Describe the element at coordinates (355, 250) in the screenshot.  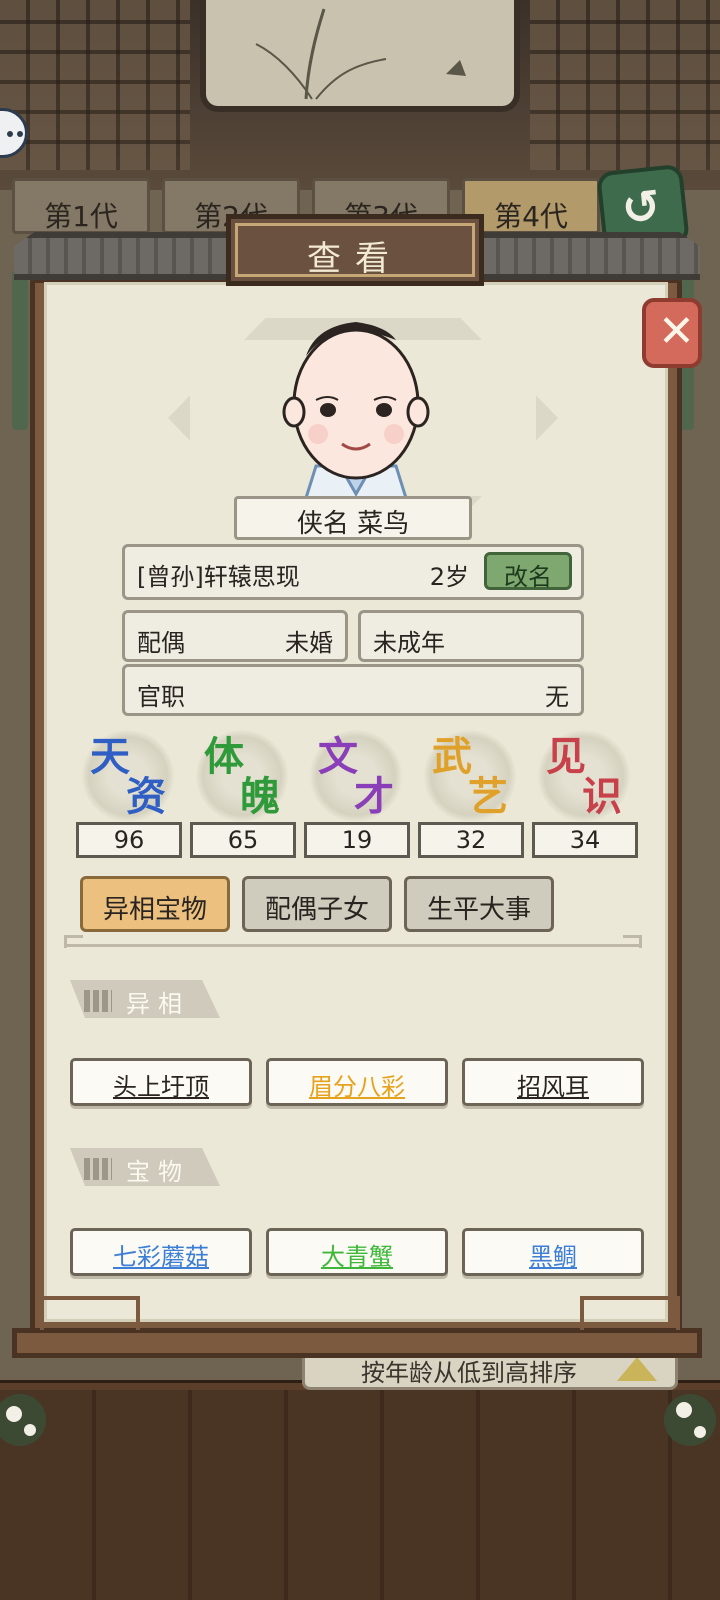
I see `panel-title: 查看` at that location.